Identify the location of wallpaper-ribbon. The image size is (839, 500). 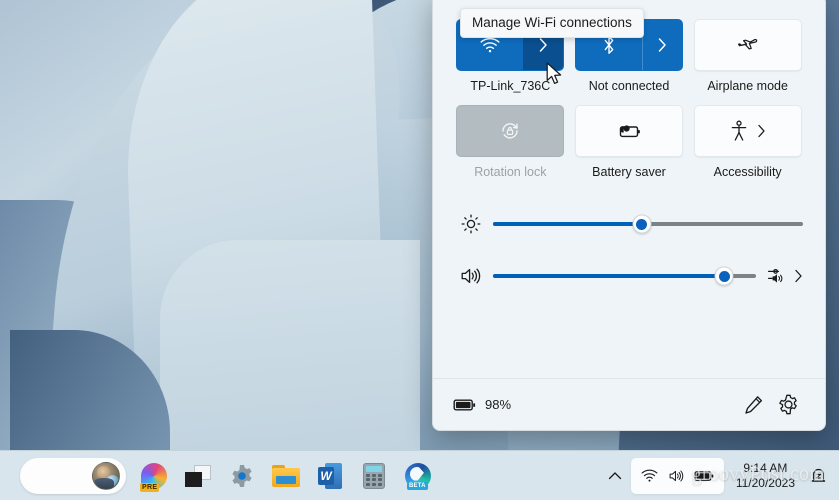
(290, 345).